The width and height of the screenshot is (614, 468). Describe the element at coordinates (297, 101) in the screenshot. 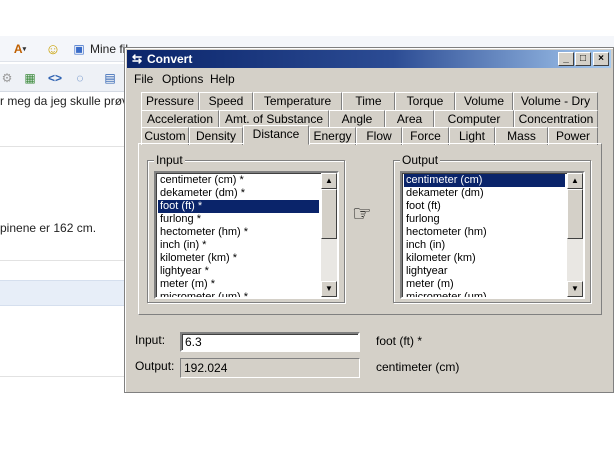

I see `tab-temperature: Temperature` at that location.